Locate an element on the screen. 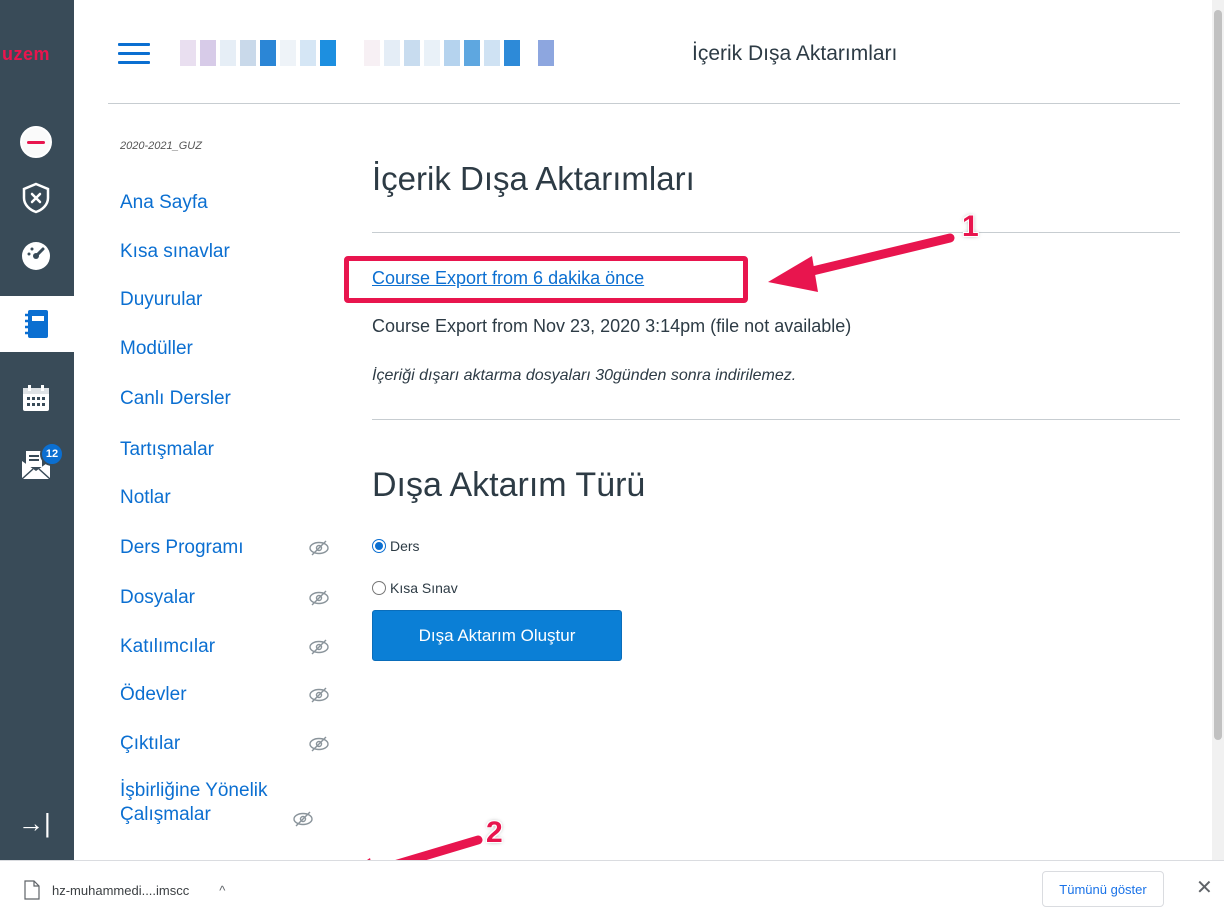 The height and width of the screenshot is (917, 1224). course-nav-grades: Notlar is located at coordinates (225, 498).